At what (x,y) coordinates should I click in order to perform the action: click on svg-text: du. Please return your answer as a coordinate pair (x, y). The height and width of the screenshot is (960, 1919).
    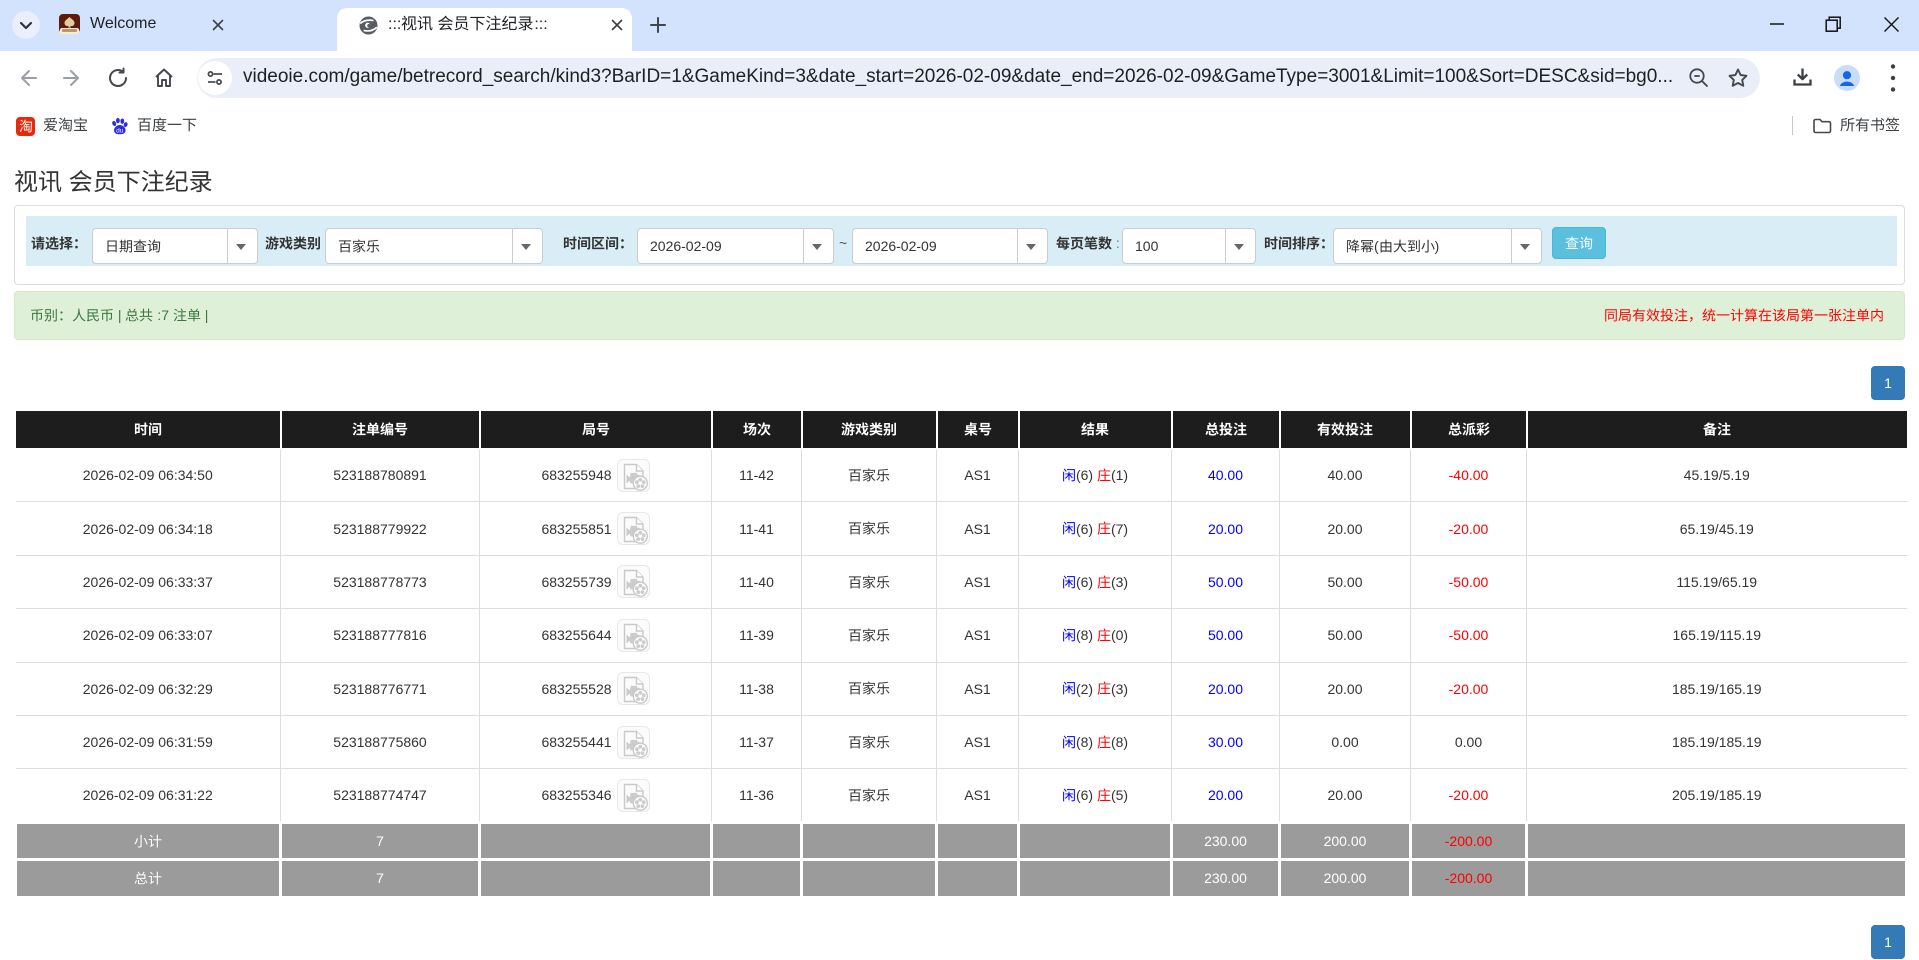
    Looking at the image, I should click on (120, 130).